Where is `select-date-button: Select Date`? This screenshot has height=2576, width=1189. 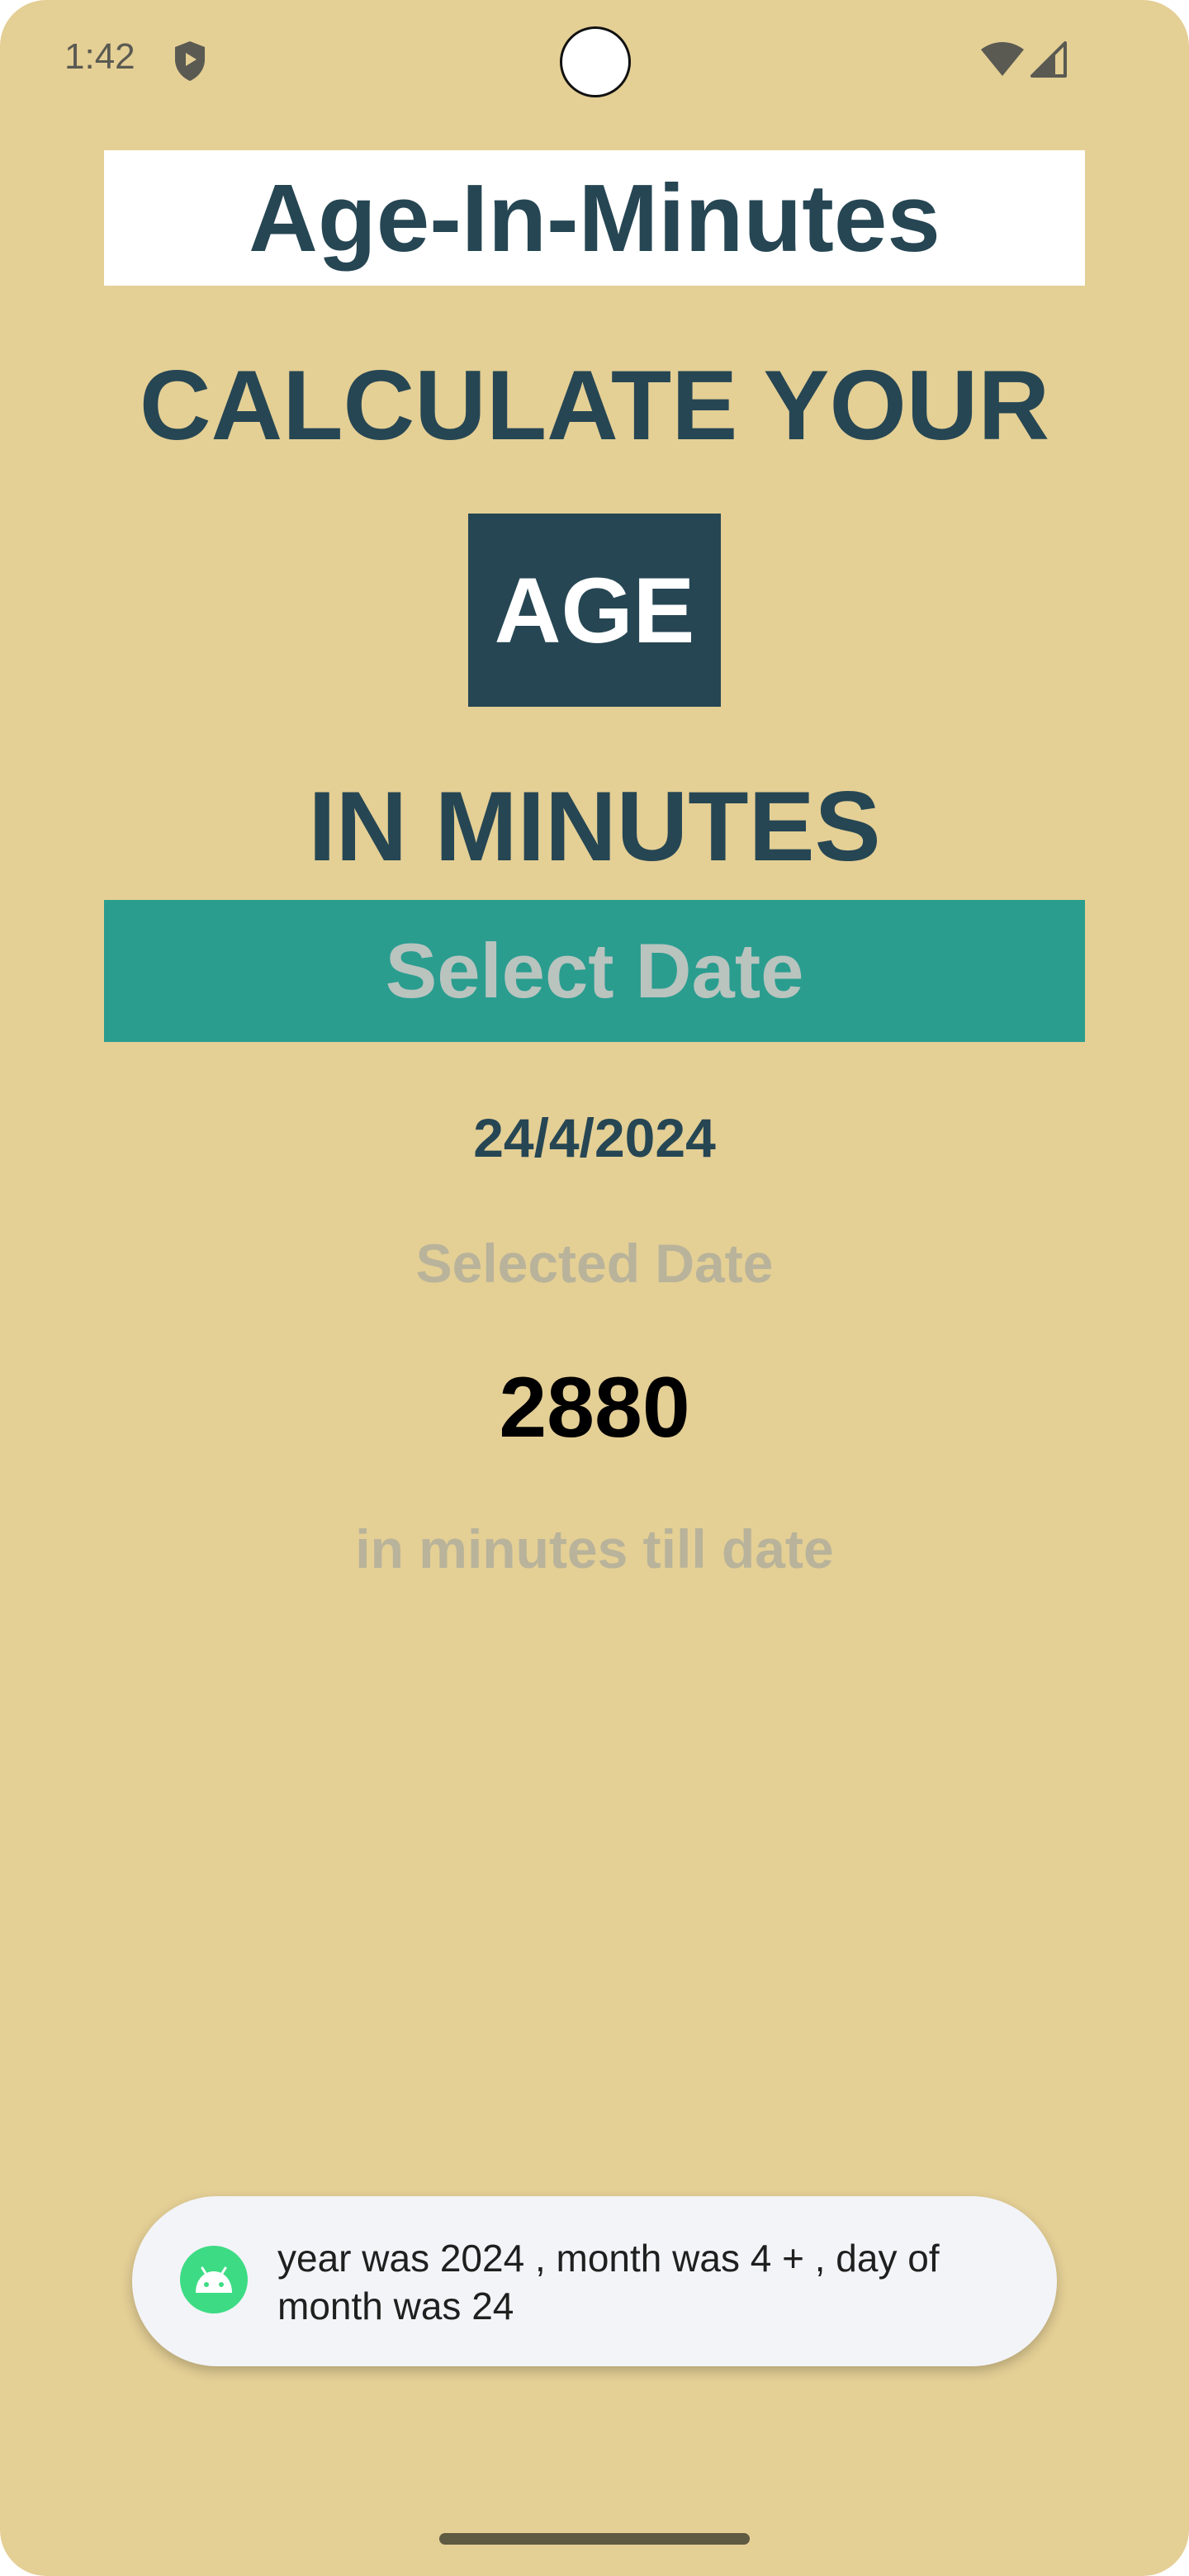 select-date-button: Select Date is located at coordinates (594, 971).